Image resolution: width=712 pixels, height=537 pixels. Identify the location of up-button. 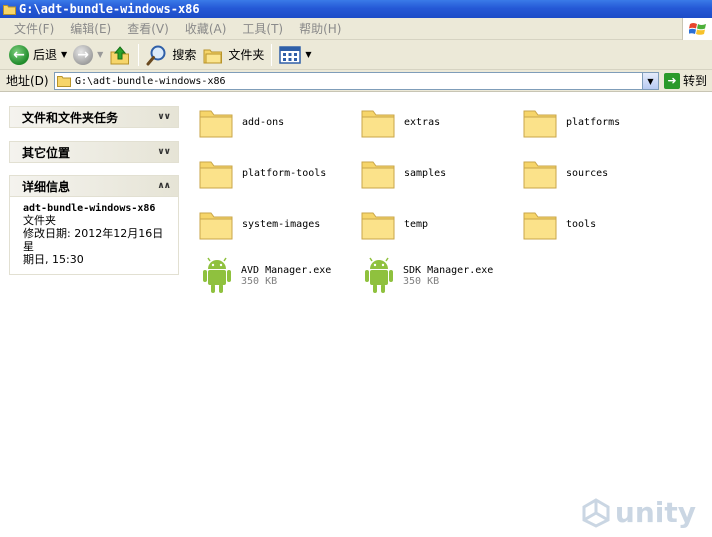
(120, 55).